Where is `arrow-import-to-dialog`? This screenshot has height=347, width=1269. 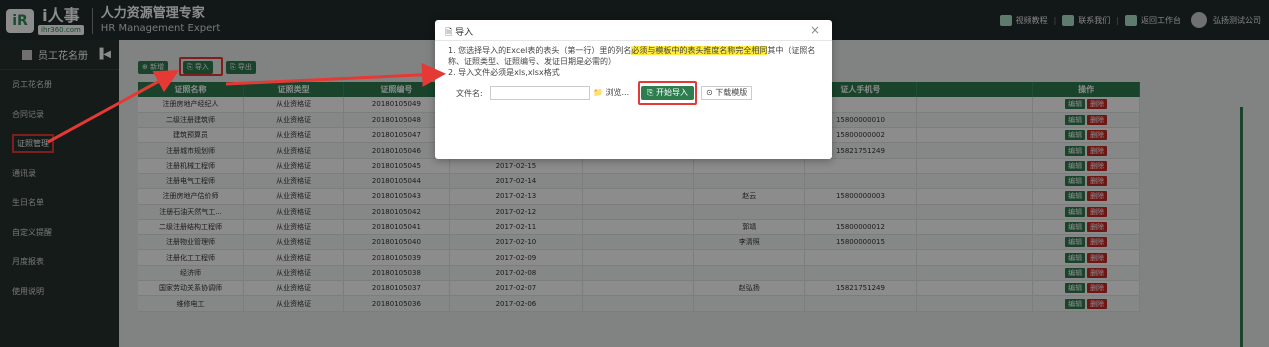 arrow-import-to-dialog is located at coordinates (335, 74).